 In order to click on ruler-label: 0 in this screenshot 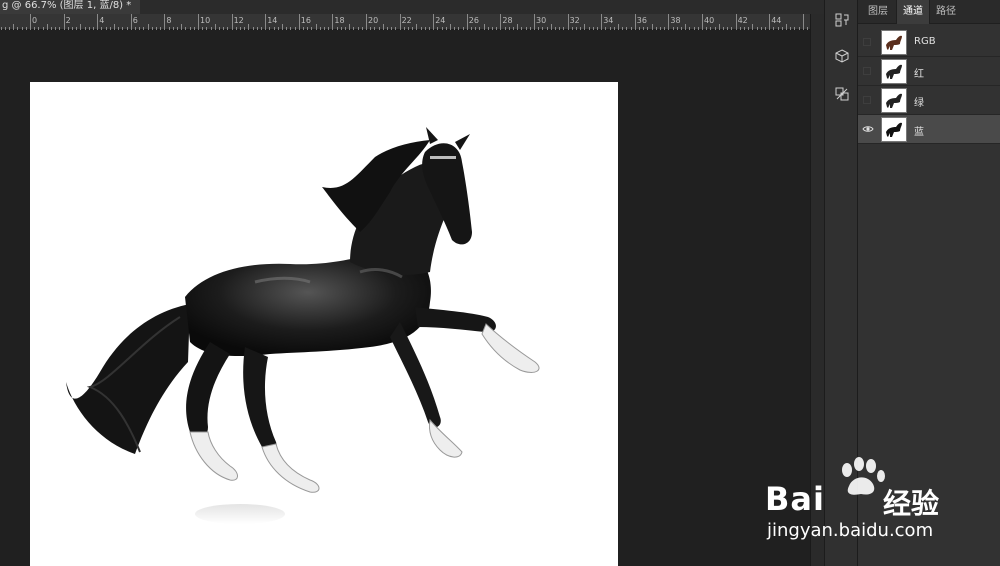, I will do `click(35, 20)`.